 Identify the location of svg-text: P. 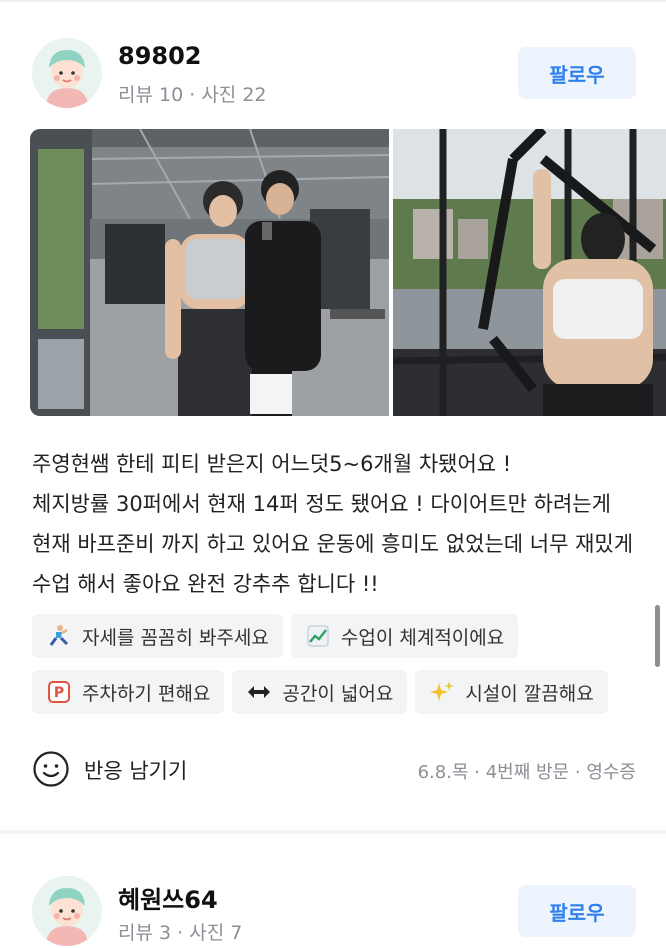
(59, 693).